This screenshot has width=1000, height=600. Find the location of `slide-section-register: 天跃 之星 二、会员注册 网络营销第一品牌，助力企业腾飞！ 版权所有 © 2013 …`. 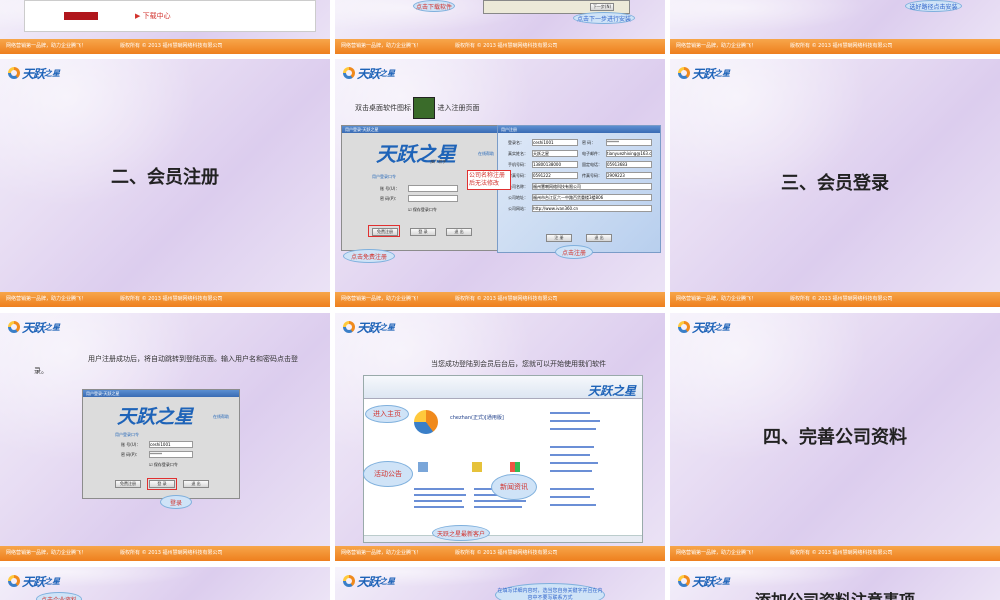

slide-section-register: 天跃 之星 二、会员注册 网络营销第一品牌，助力企业腾飞！ 版权所有 © 2013 … is located at coordinates (165, 183).